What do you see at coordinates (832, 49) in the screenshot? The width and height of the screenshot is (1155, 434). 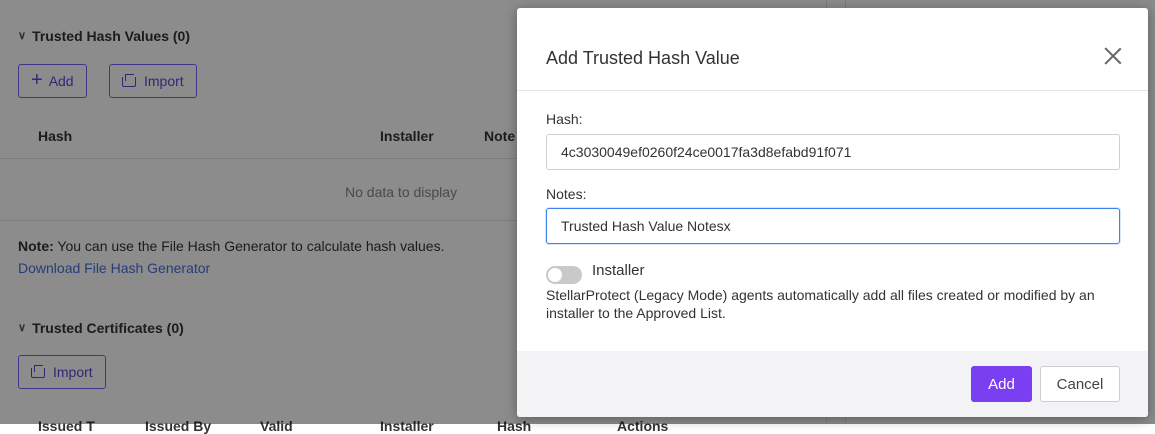 I see `dialog-header: Add Trusted Hash Value` at bounding box center [832, 49].